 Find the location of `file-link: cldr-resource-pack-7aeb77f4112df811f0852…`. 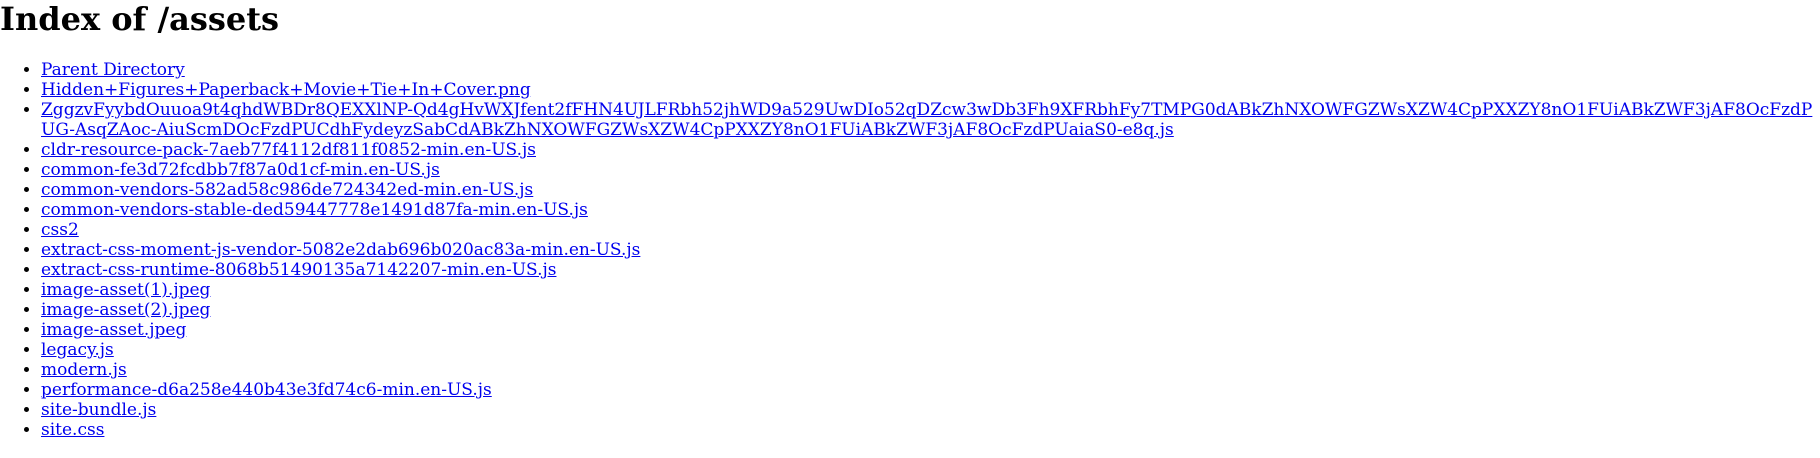

file-link: cldr-resource-pack-7aeb77f4112df811f0852… is located at coordinates (288, 150).